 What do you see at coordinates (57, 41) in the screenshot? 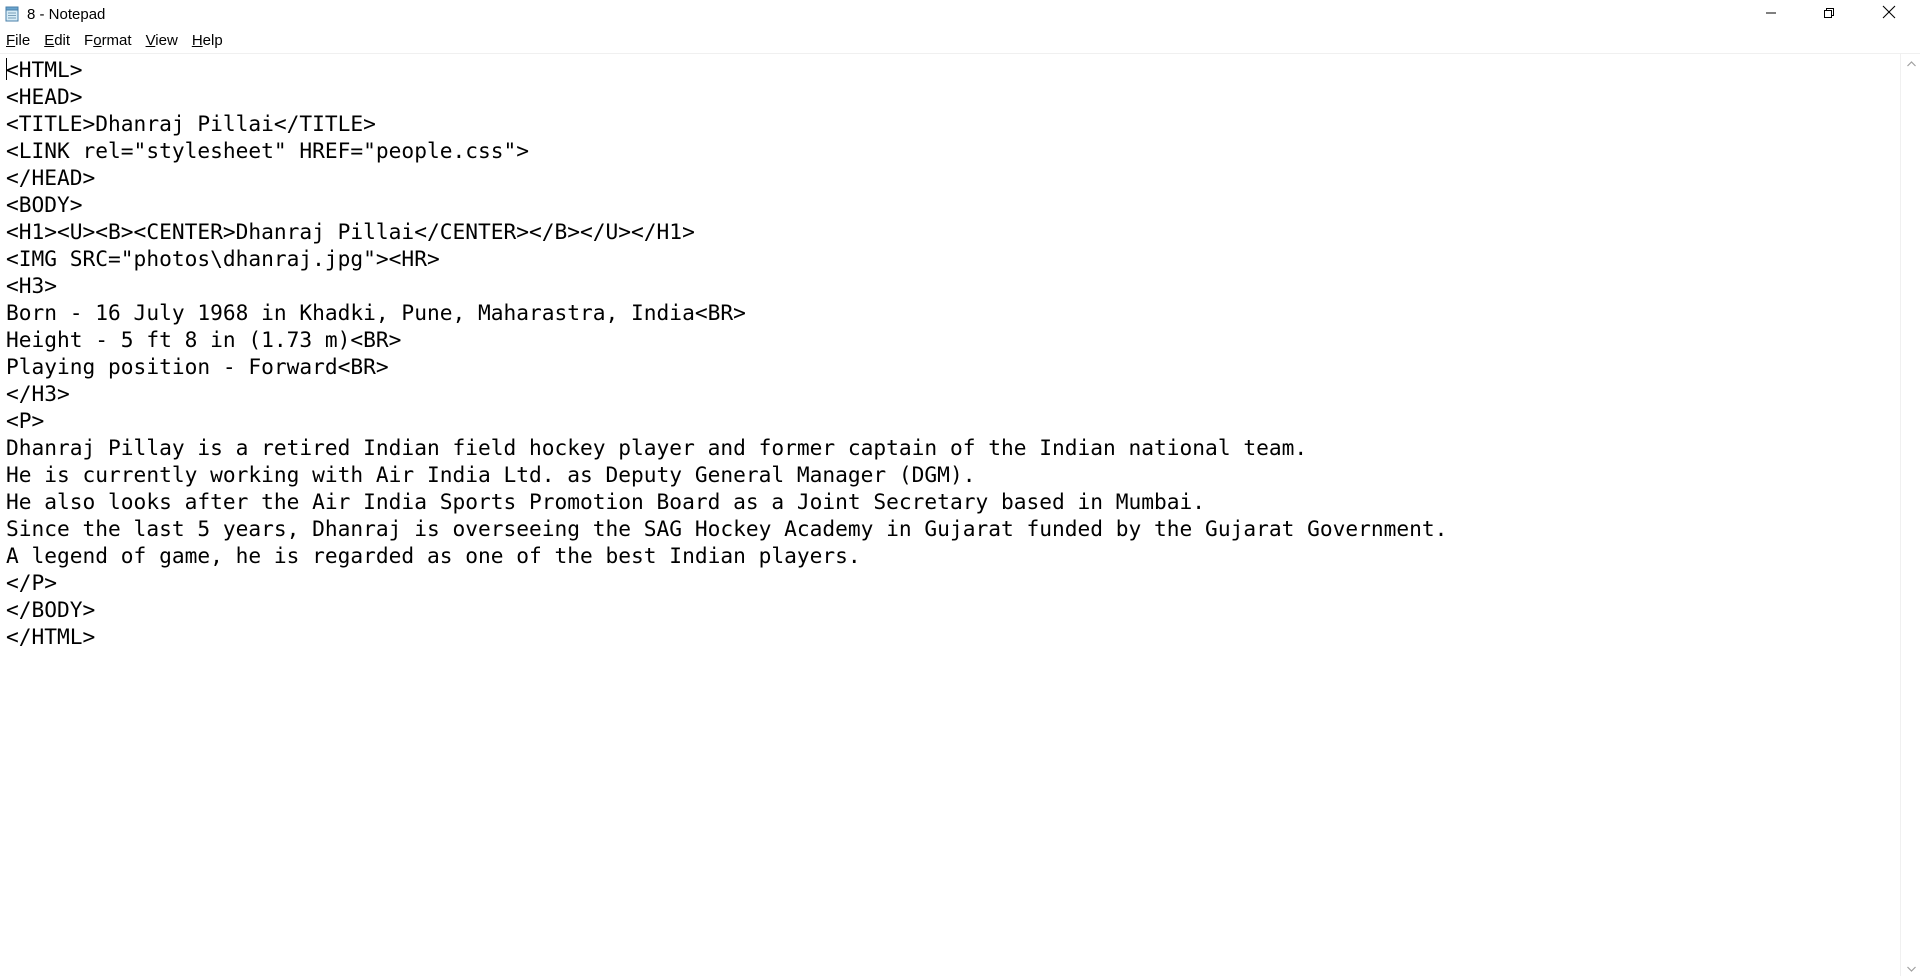
I see `menu-edit: Edit` at bounding box center [57, 41].